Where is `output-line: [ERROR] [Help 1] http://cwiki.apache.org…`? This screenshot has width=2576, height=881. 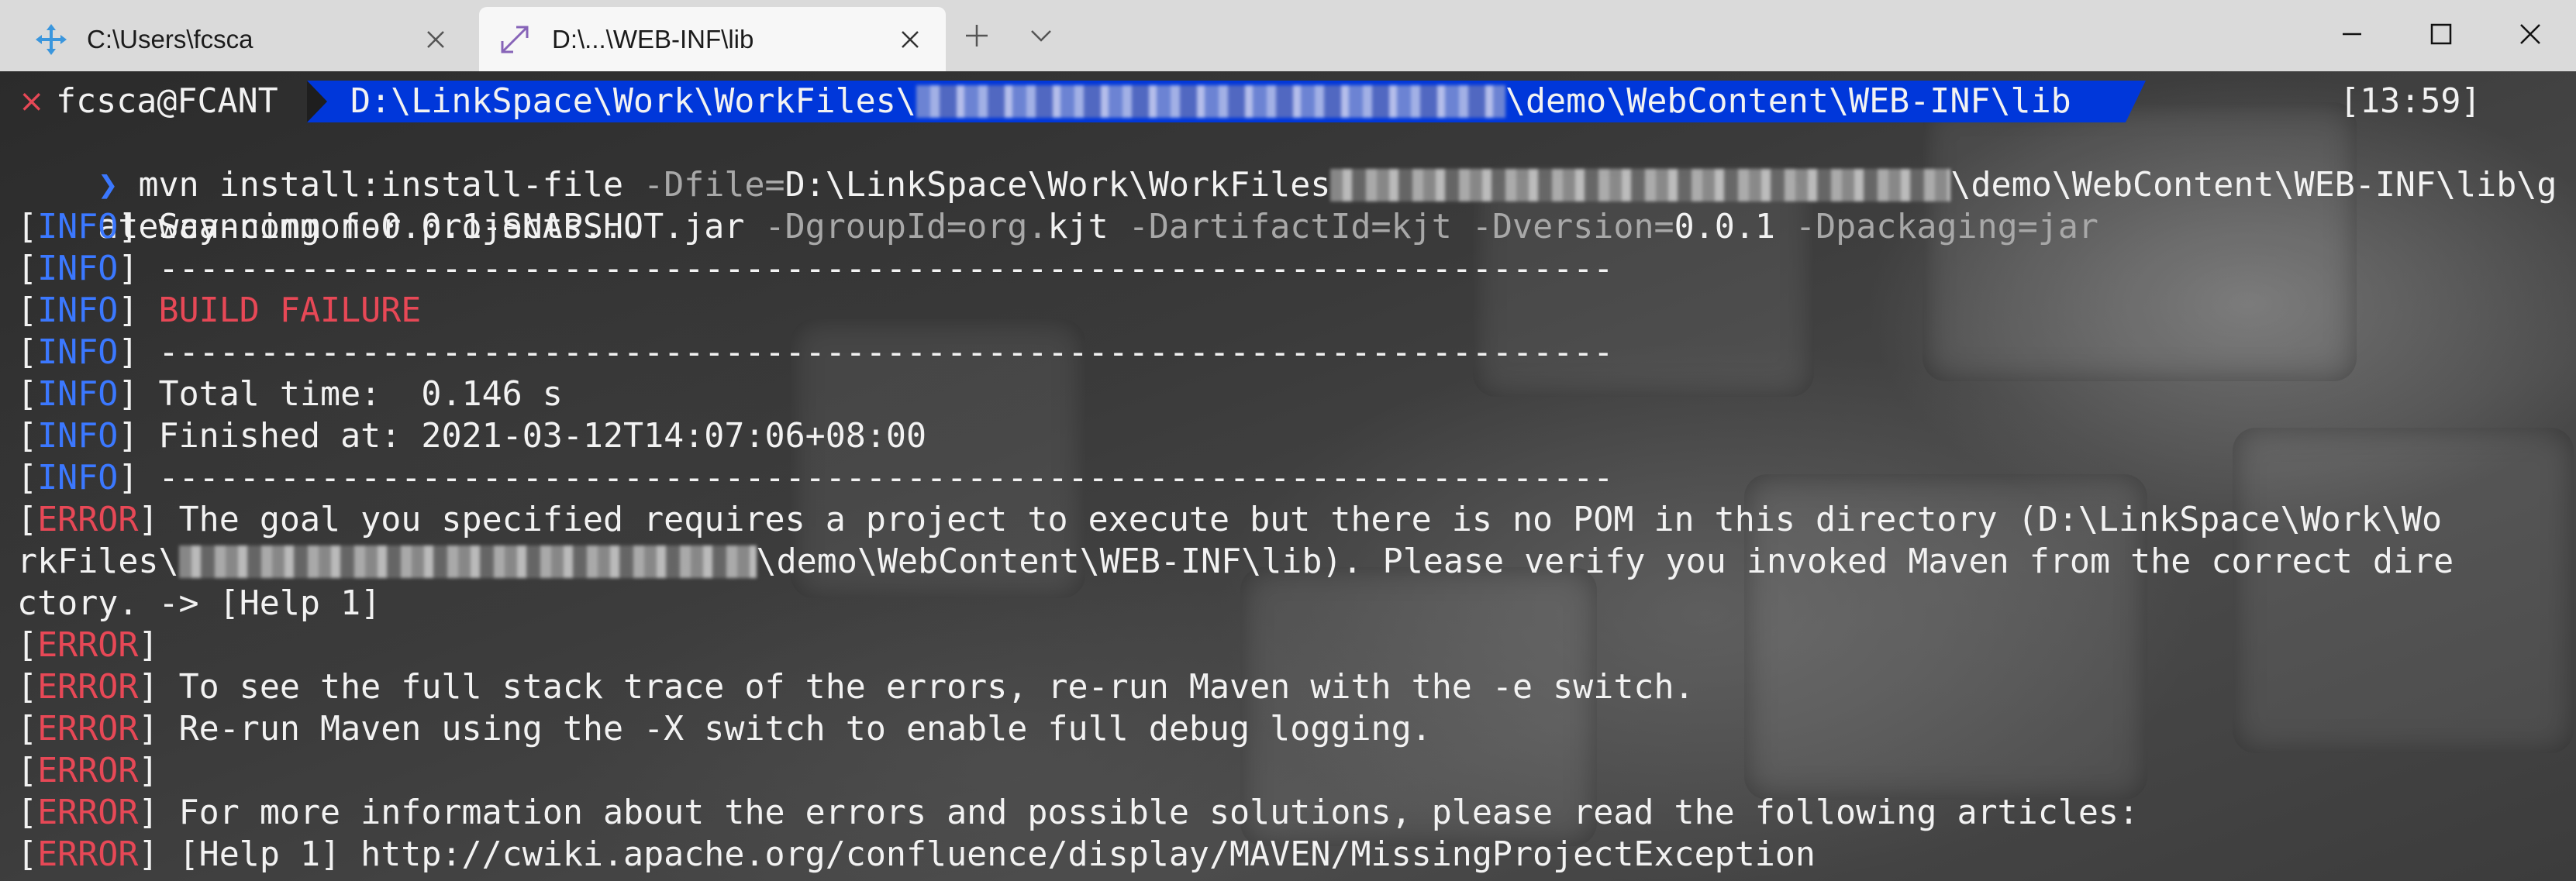
output-line: [ERROR] [Help 1] http://cwiki.apache.org… is located at coordinates (916, 854).